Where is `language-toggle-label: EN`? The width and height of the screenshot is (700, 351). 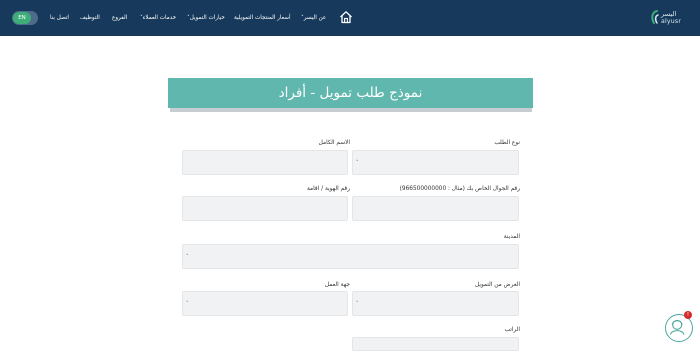 language-toggle-label: EN is located at coordinates (22, 18).